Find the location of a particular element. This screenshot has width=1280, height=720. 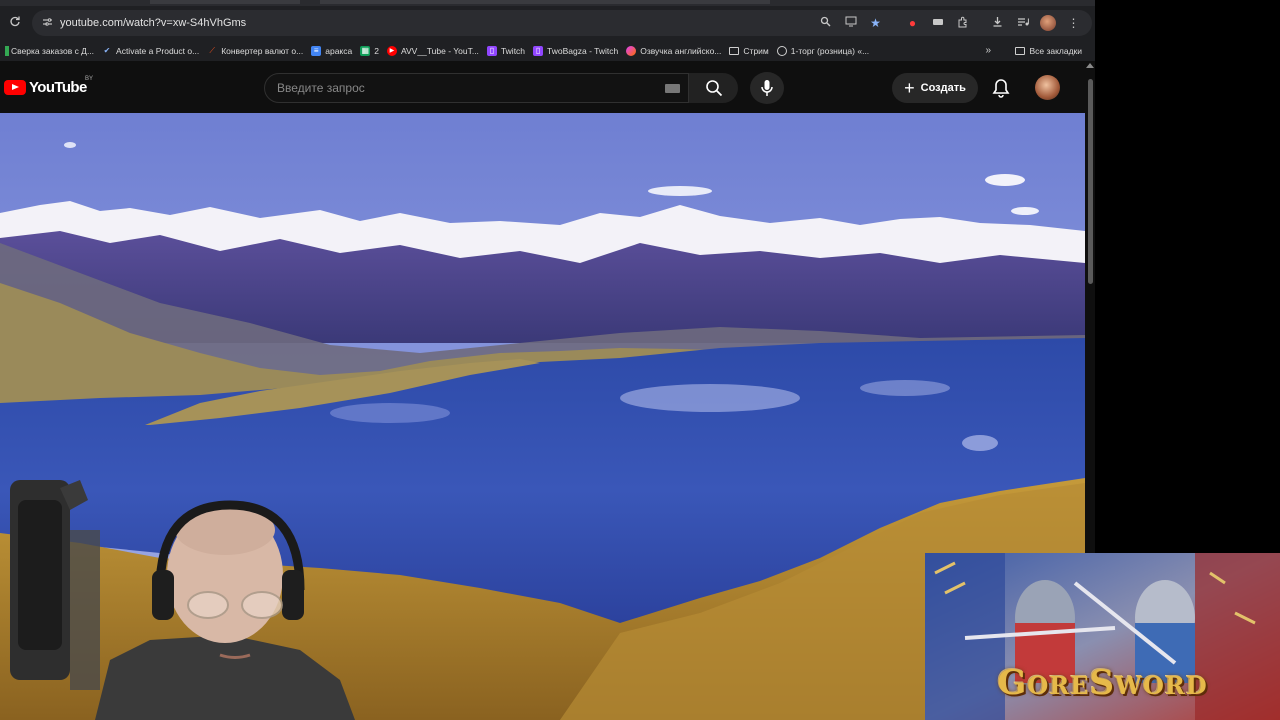

bookmark-item: ▯ TwoBagza - Twitch is located at coordinates (576, 50).